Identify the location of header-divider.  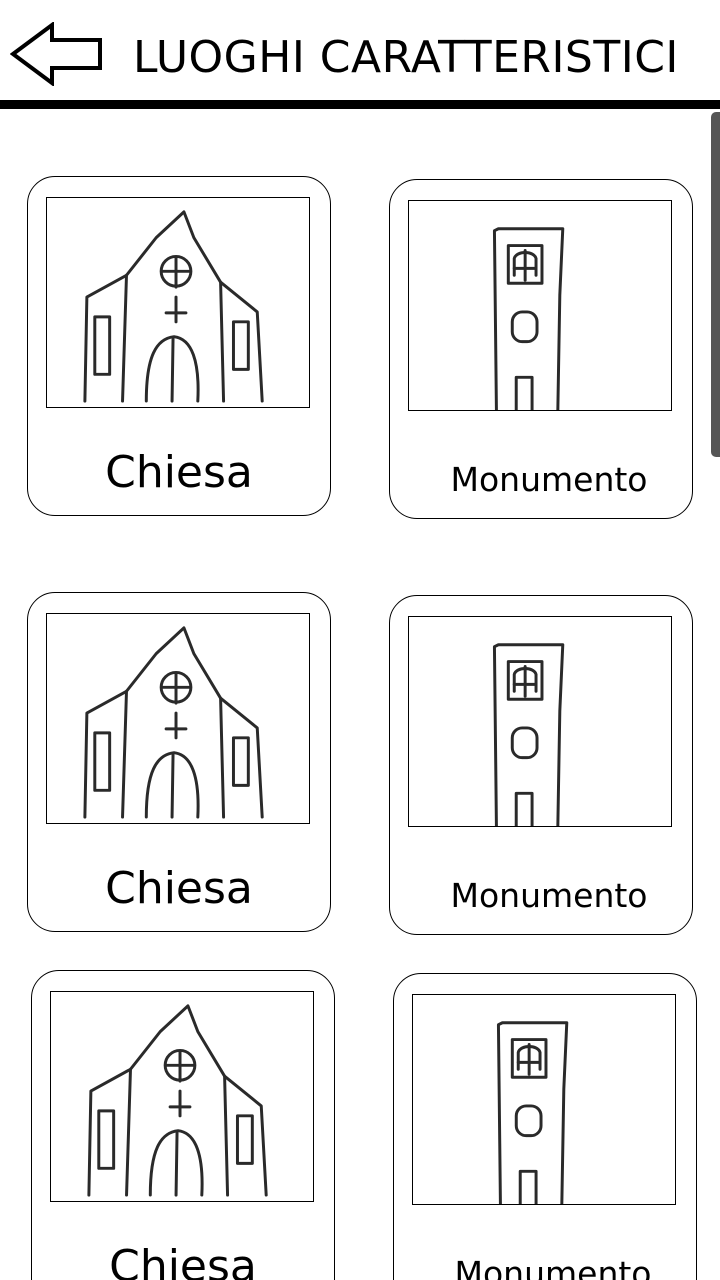
(360, 104).